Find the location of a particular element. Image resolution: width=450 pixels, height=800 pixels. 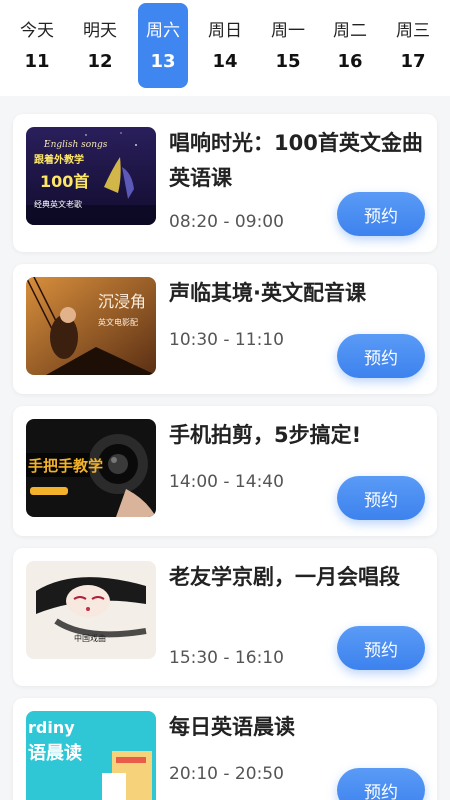

date-tab-sunday: 周日 14 is located at coordinates (225, 45).